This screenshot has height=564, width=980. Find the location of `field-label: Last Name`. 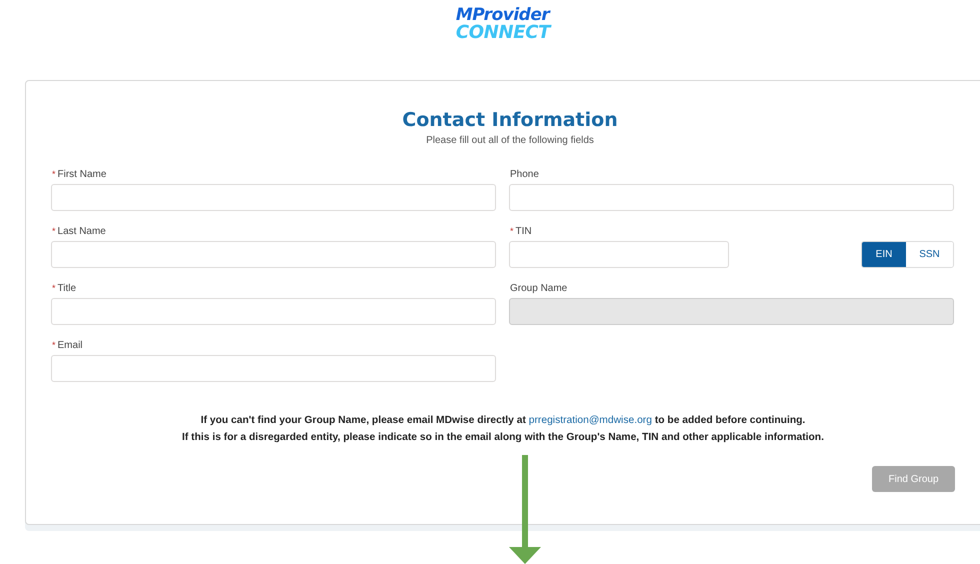

field-label: Last Name is located at coordinates (82, 231).